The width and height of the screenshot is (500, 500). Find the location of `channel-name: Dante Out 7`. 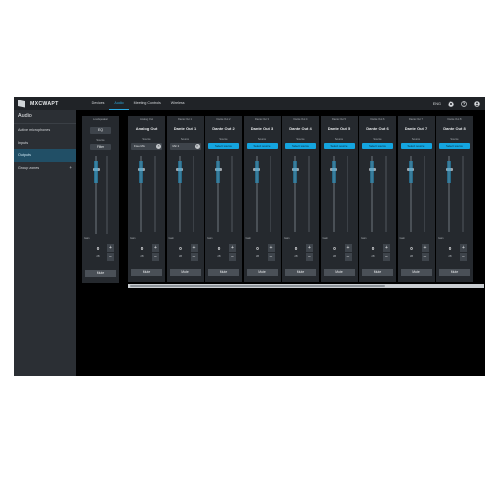

channel-name: Dante Out 7 is located at coordinates (416, 128).